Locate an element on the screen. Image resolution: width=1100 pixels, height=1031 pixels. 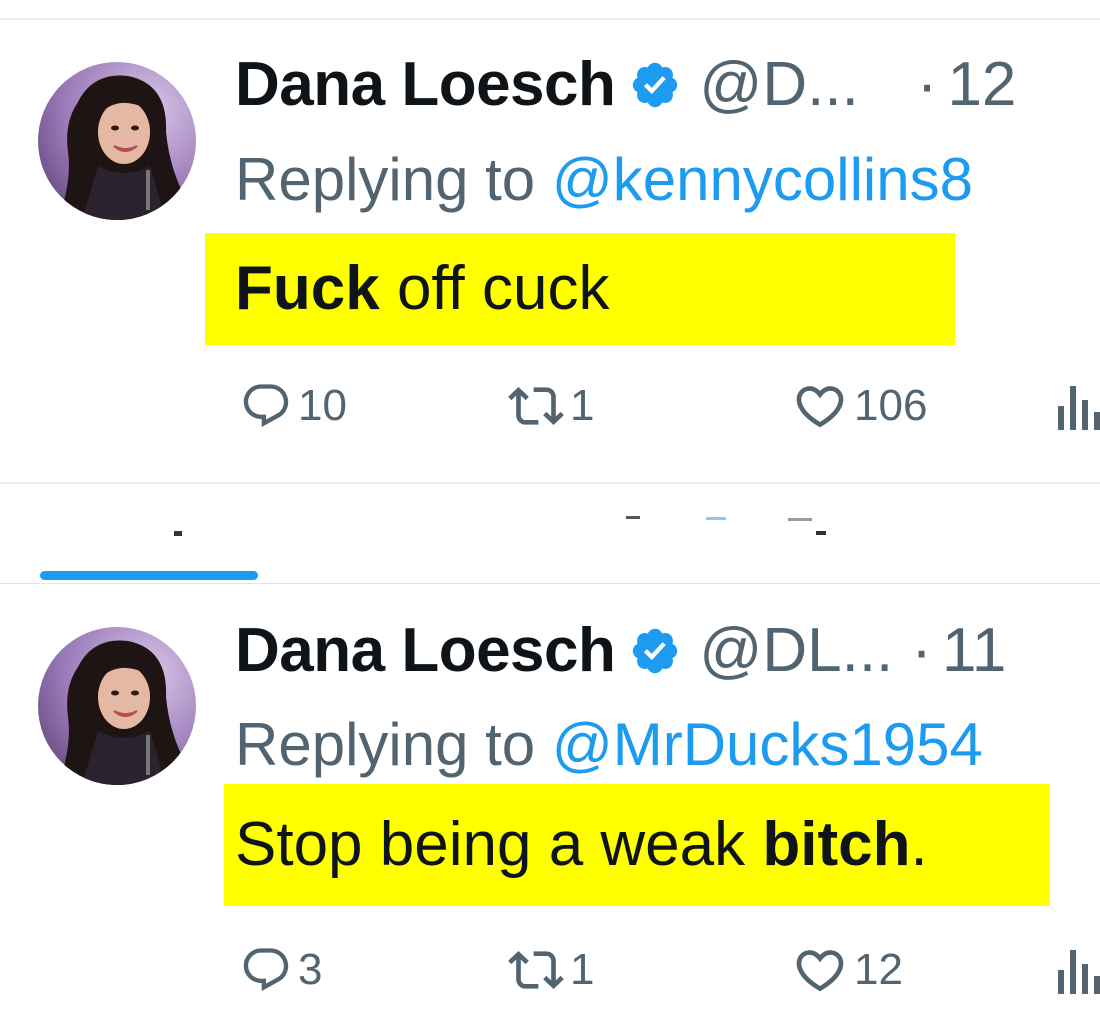
replying-to-line: Replying to @MrDucks1954 is located at coordinates (609, 745).